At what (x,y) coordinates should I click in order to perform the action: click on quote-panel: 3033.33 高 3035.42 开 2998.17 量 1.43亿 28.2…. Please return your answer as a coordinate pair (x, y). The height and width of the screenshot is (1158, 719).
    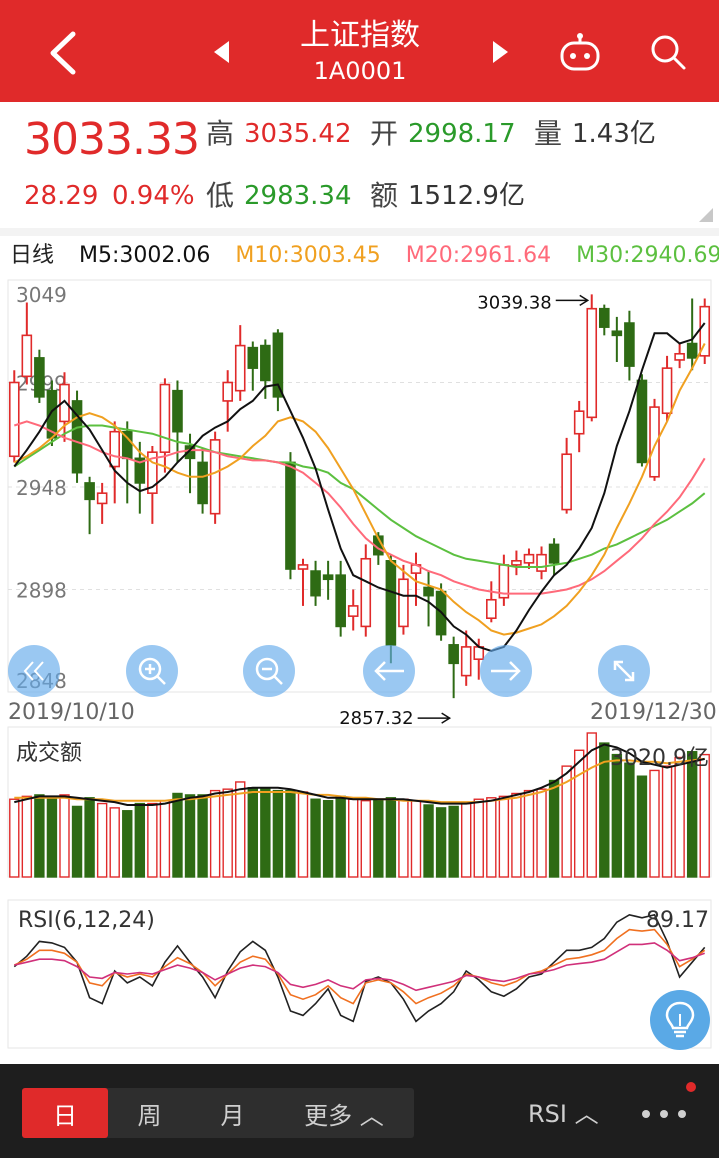
    Looking at the image, I should click on (359, 165).